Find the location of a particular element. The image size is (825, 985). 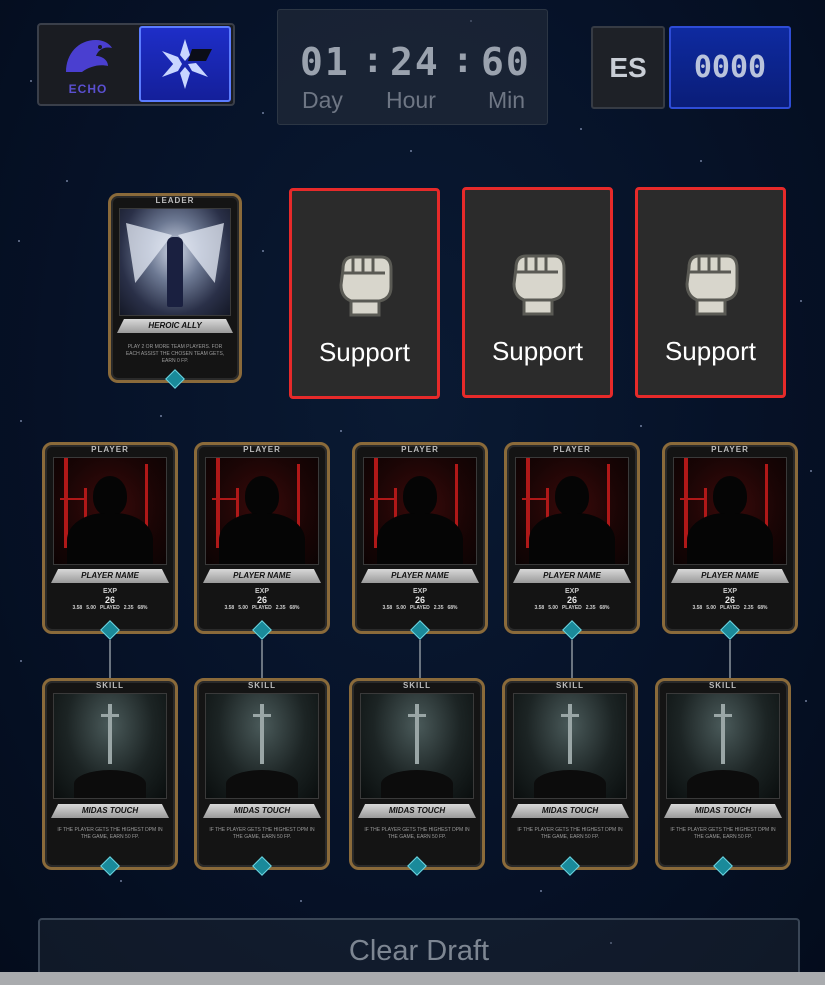

team-logo-selected is located at coordinates (185, 64).